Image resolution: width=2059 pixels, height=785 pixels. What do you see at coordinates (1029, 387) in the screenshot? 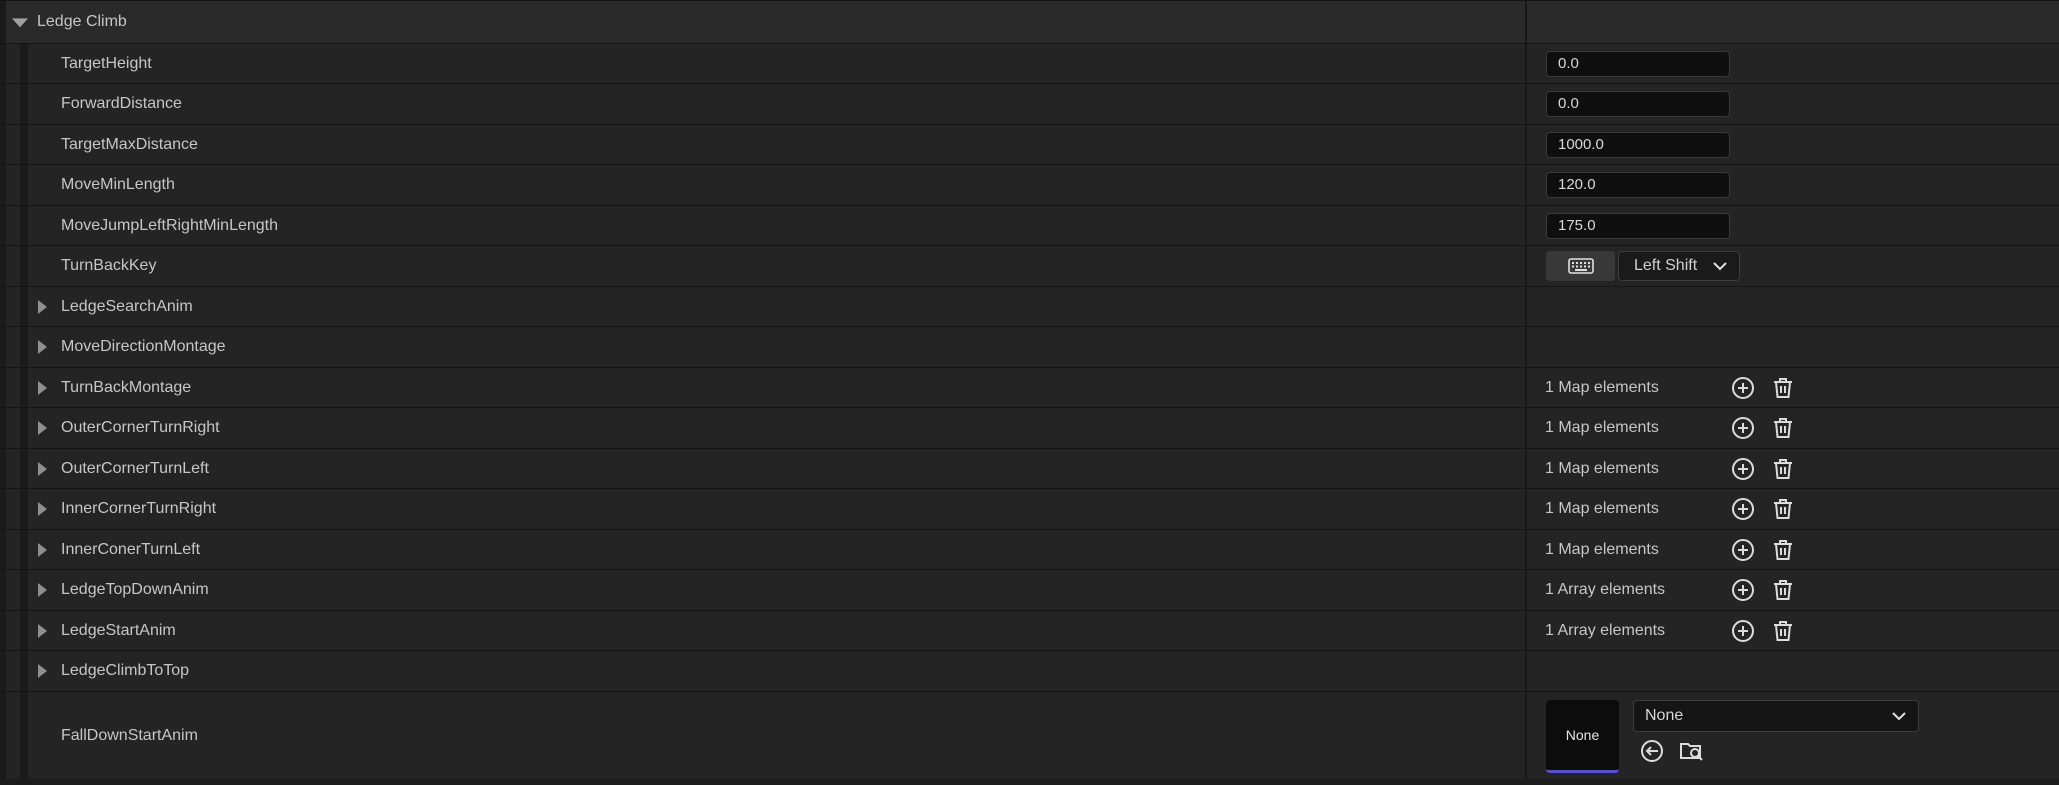
I see `property-row-turn-back-montage: TurnBackMontage 1 Map elements` at bounding box center [1029, 387].